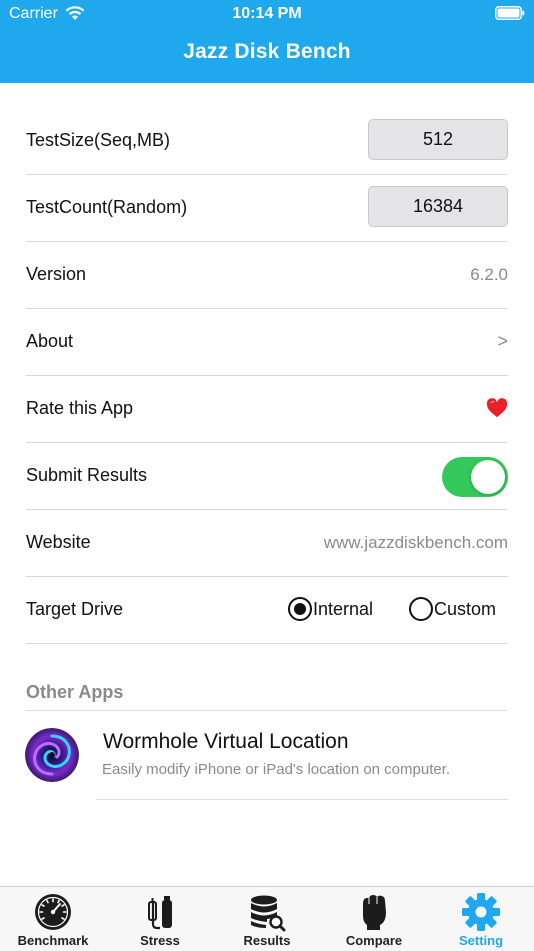  I want to click on submit-results-toggle, so click(475, 477).